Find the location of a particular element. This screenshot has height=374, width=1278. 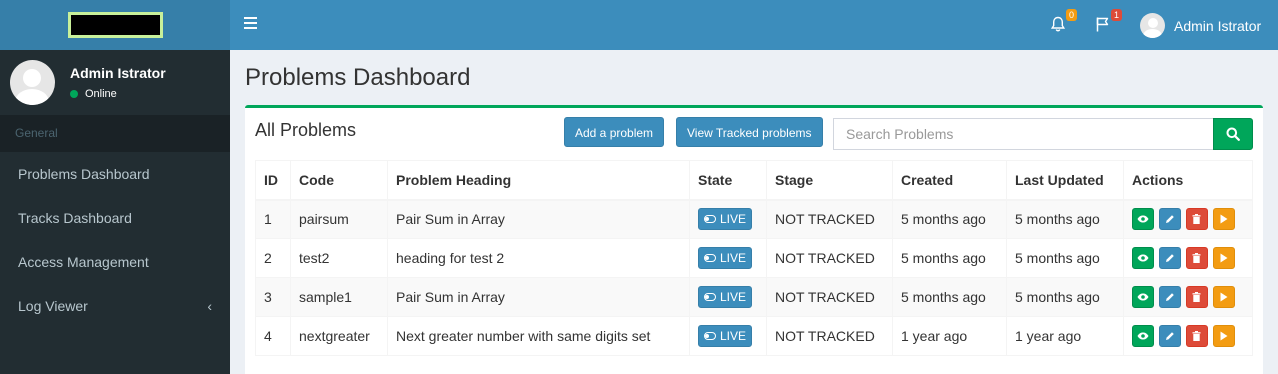

flags-count-badge: 1 is located at coordinates (1116, 15).